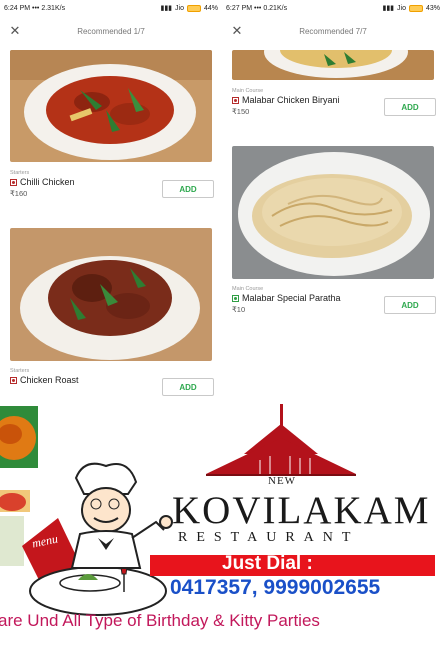 This screenshot has width=444, height=645. I want to click on top-bar: ✕ Recommended 7/7, so click(333, 32).